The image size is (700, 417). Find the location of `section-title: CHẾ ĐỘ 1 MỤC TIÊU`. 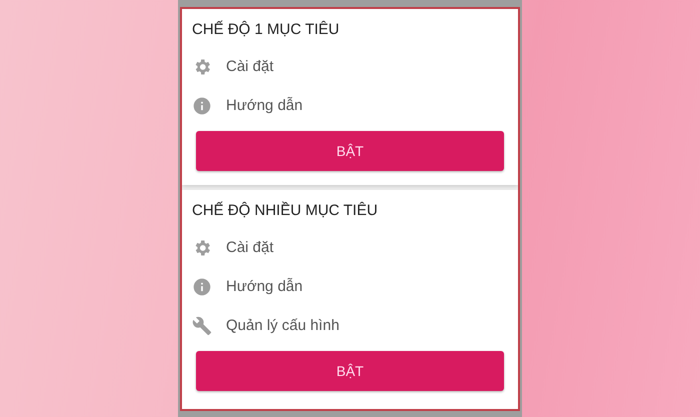

section-title: CHẾ ĐỘ 1 MỤC TIÊU is located at coordinates (266, 30).